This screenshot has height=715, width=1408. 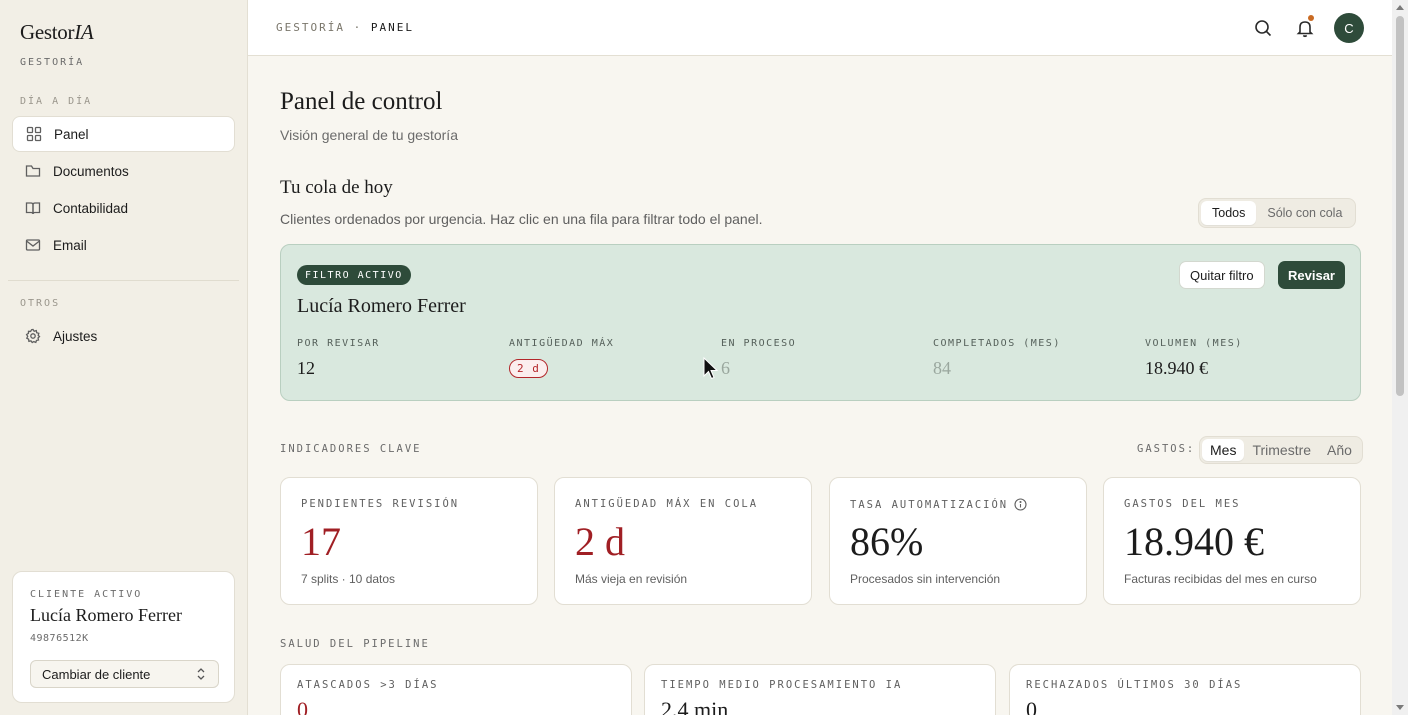 What do you see at coordinates (997, 358) in the screenshot?
I see `filter-stat-completados: COMPLETADOS (MES) 84` at bounding box center [997, 358].